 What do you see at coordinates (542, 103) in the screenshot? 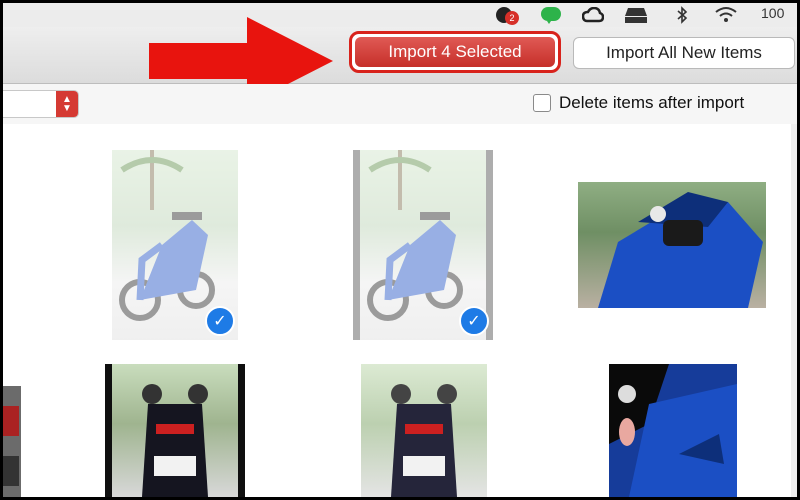
I see `delete-after-import-checkbox` at bounding box center [542, 103].